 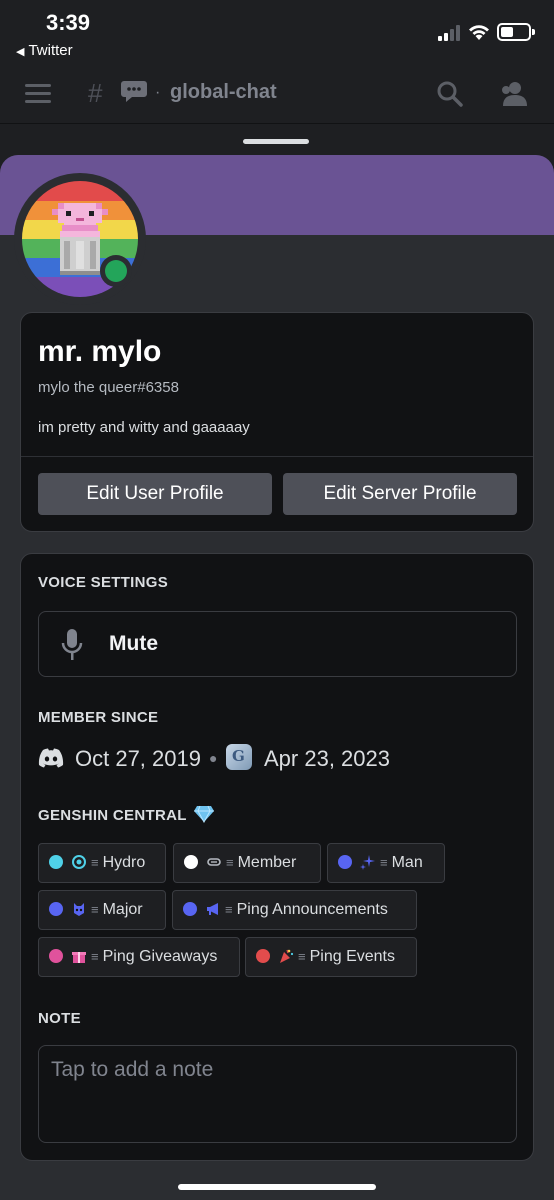 I want to click on wifi-icon, so click(x=479, y=32).